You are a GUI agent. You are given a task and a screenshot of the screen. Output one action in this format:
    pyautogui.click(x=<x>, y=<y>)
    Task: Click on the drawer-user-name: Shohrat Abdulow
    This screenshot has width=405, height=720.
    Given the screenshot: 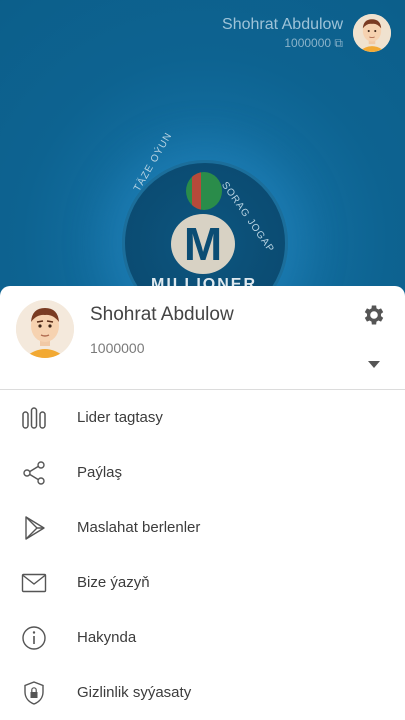 What is the action you would take?
    pyautogui.click(x=162, y=314)
    